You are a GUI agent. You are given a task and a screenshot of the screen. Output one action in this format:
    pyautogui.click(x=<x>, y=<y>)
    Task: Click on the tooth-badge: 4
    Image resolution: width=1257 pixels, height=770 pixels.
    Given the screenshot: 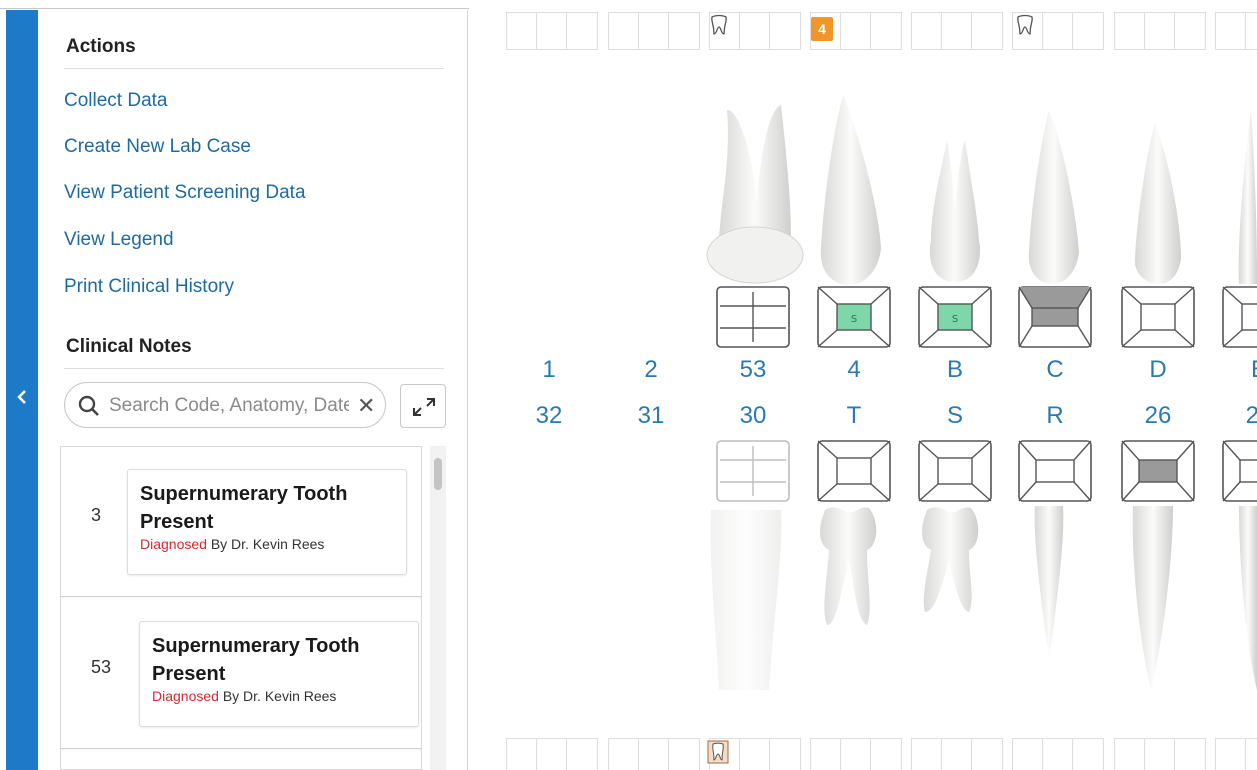 What is the action you would take?
    pyautogui.click(x=822, y=29)
    